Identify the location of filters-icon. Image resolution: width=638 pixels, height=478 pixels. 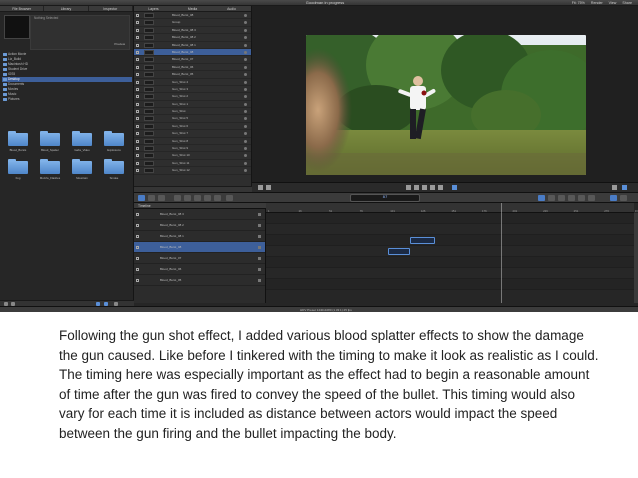
(561, 198).